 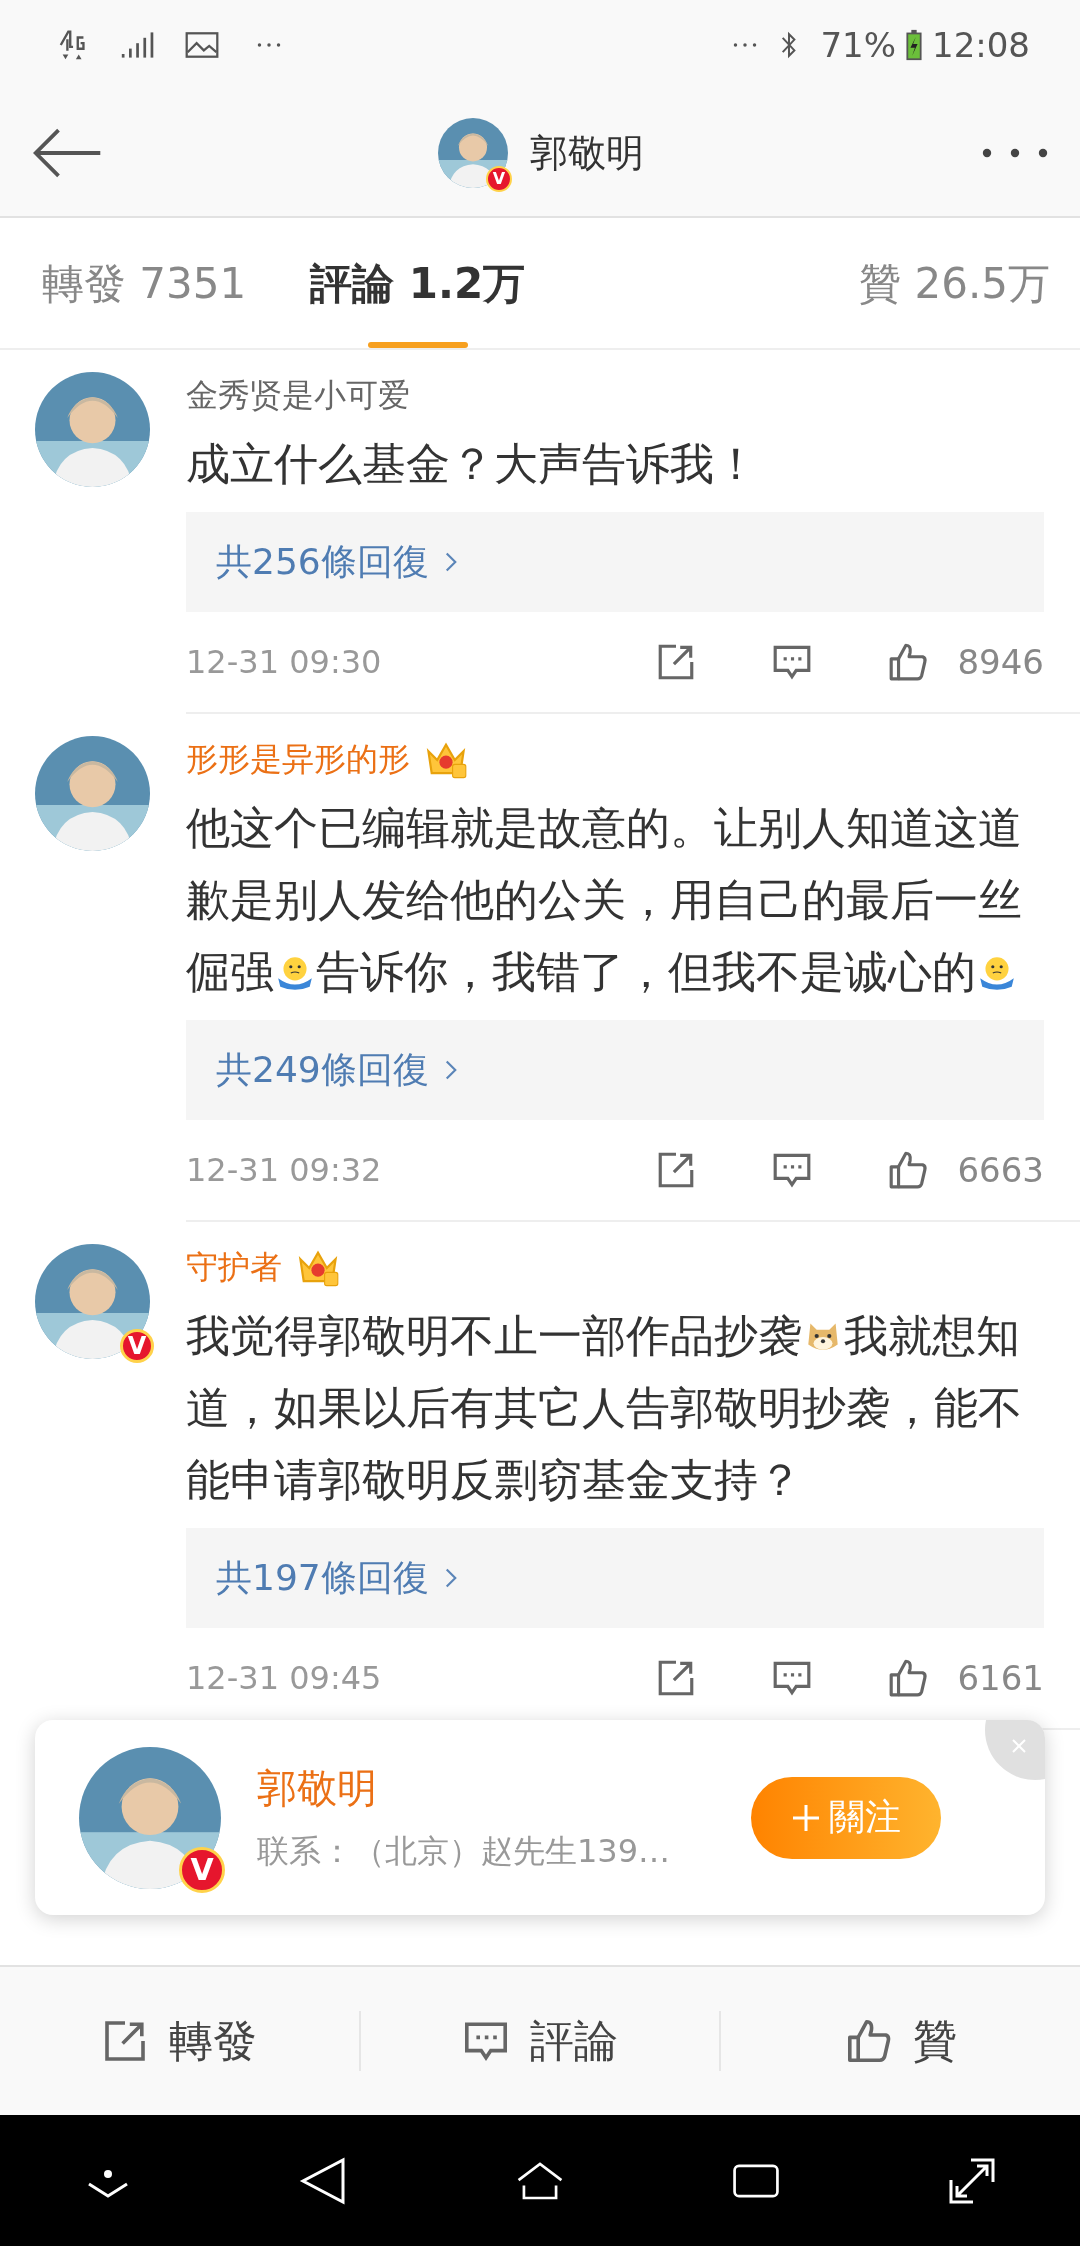 What do you see at coordinates (604, 1408) in the screenshot?
I see `comment-text: 我觉得郭敬明不止一部作品抄袭 我就想知道，如果以后有其它人告郭敬明抄袭，能不能申请郭敬明反剽窃基金支持？` at bounding box center [604, 1408].